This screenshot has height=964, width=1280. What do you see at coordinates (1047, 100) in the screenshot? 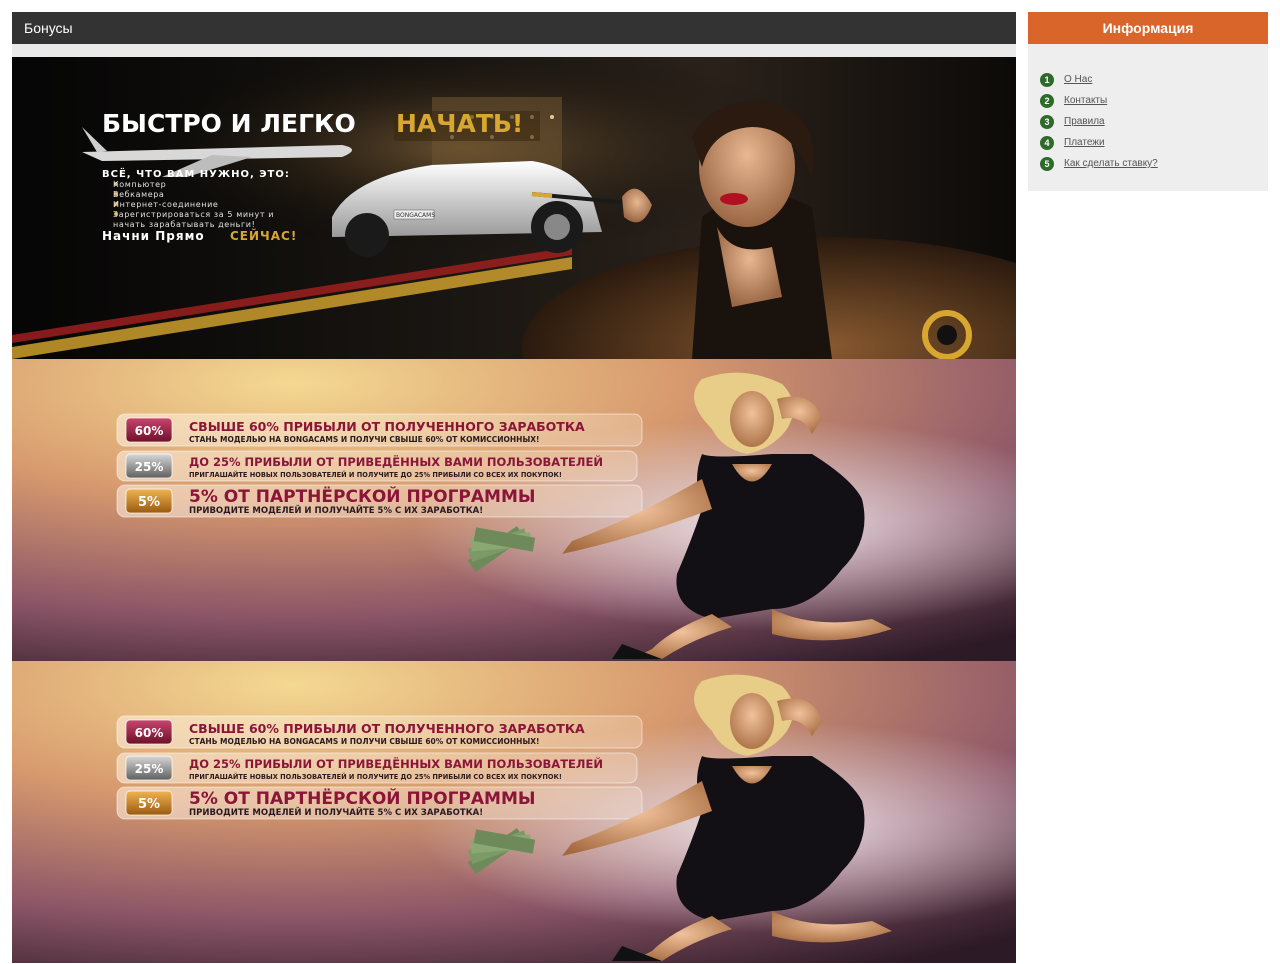
I see `list-number-badge: 2` at bounding box center [1047, 100].